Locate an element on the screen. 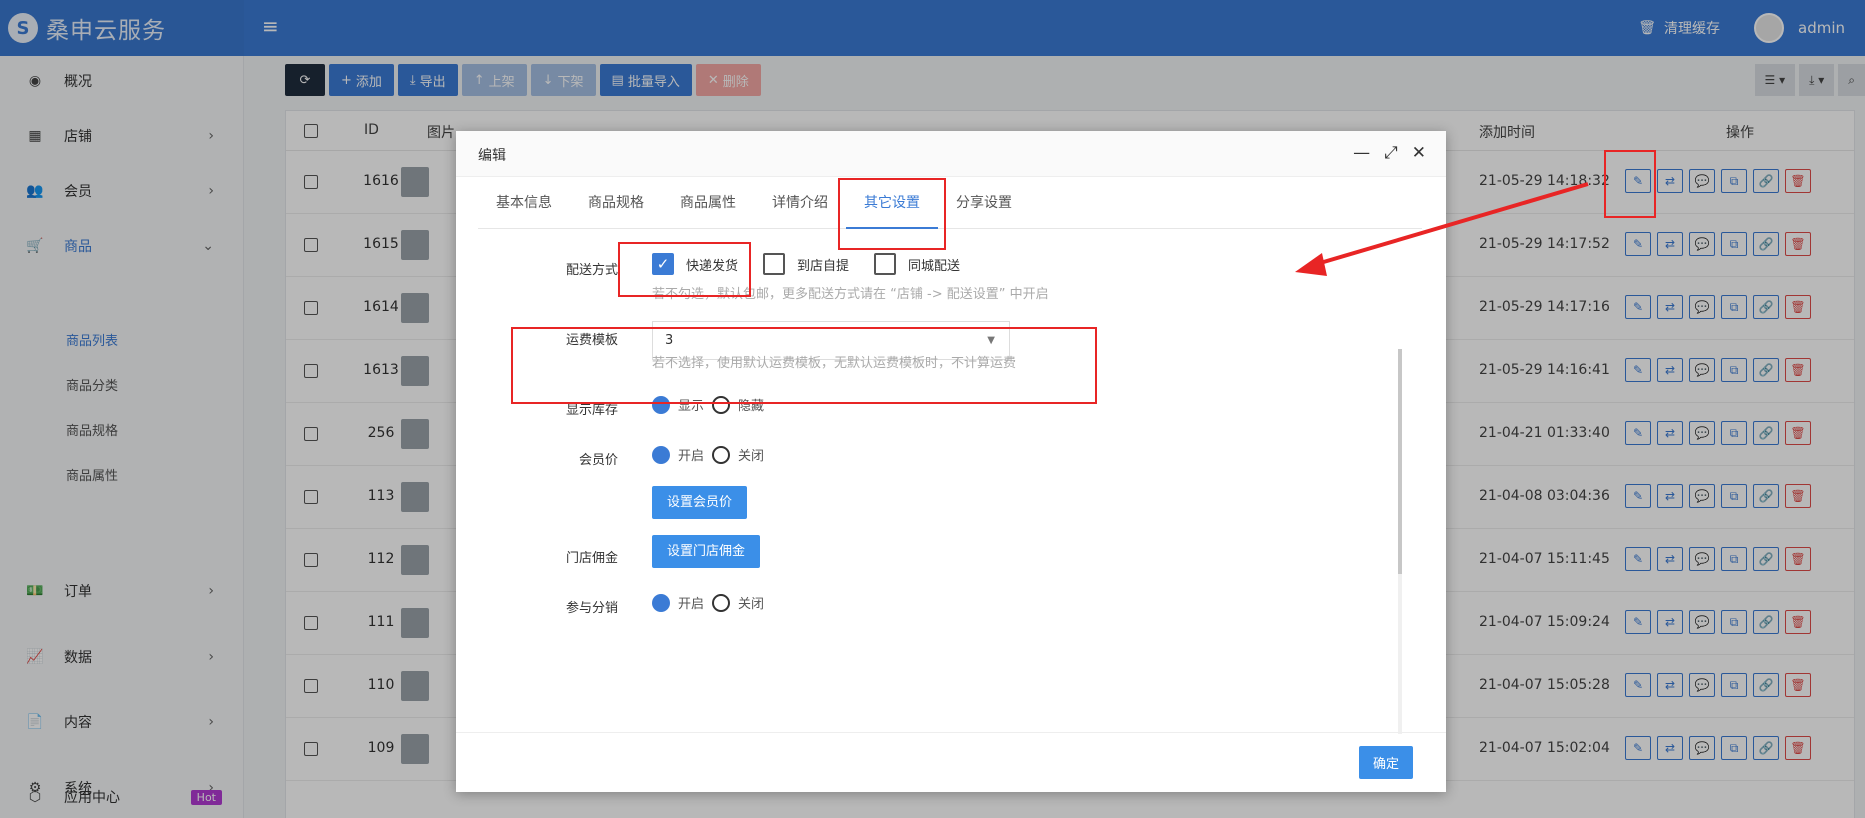 The image size is (1865, 818). annotation-arrow is located at coordinates (1442, 229).